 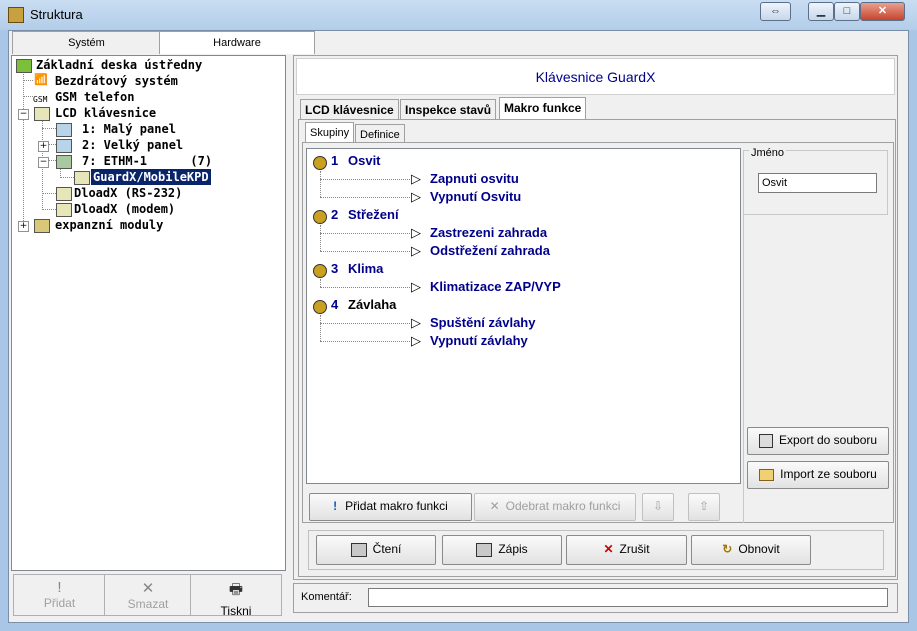 I want to click on macro-item: Vypnutí závlahy, so click(x=479, y=340).